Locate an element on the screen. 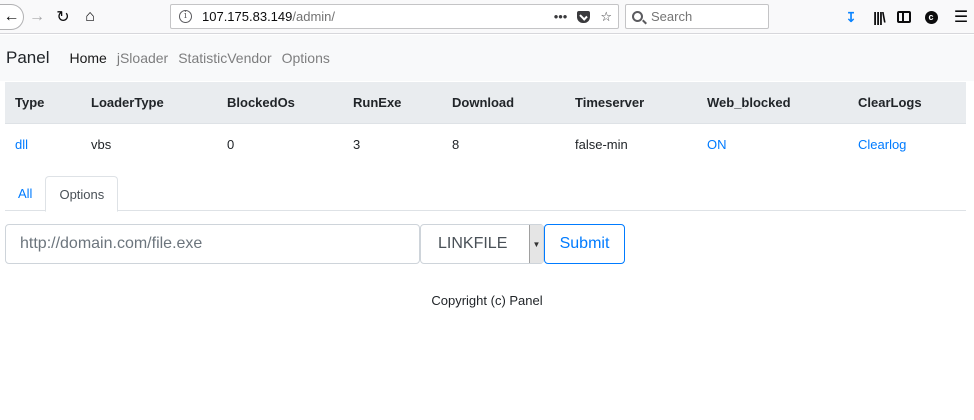 The width and height of the screenshot is (974, 420). table-cell: 8 is located at coordinates (456, 145).